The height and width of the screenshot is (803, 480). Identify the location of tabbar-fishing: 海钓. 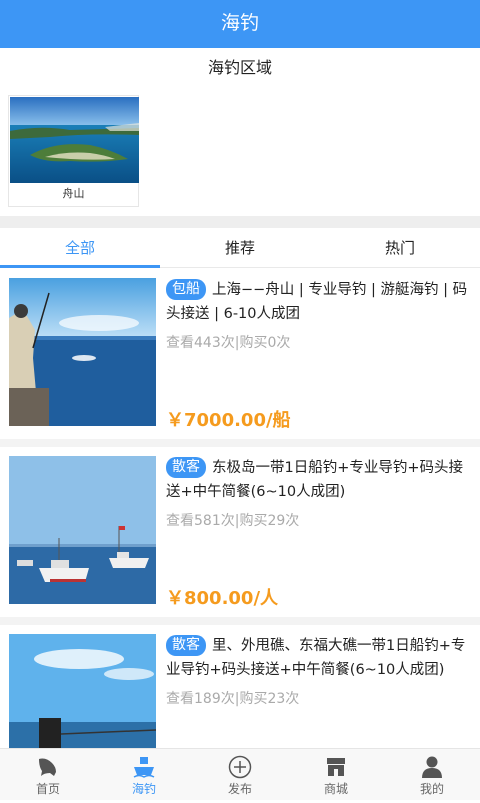
(144, 775).